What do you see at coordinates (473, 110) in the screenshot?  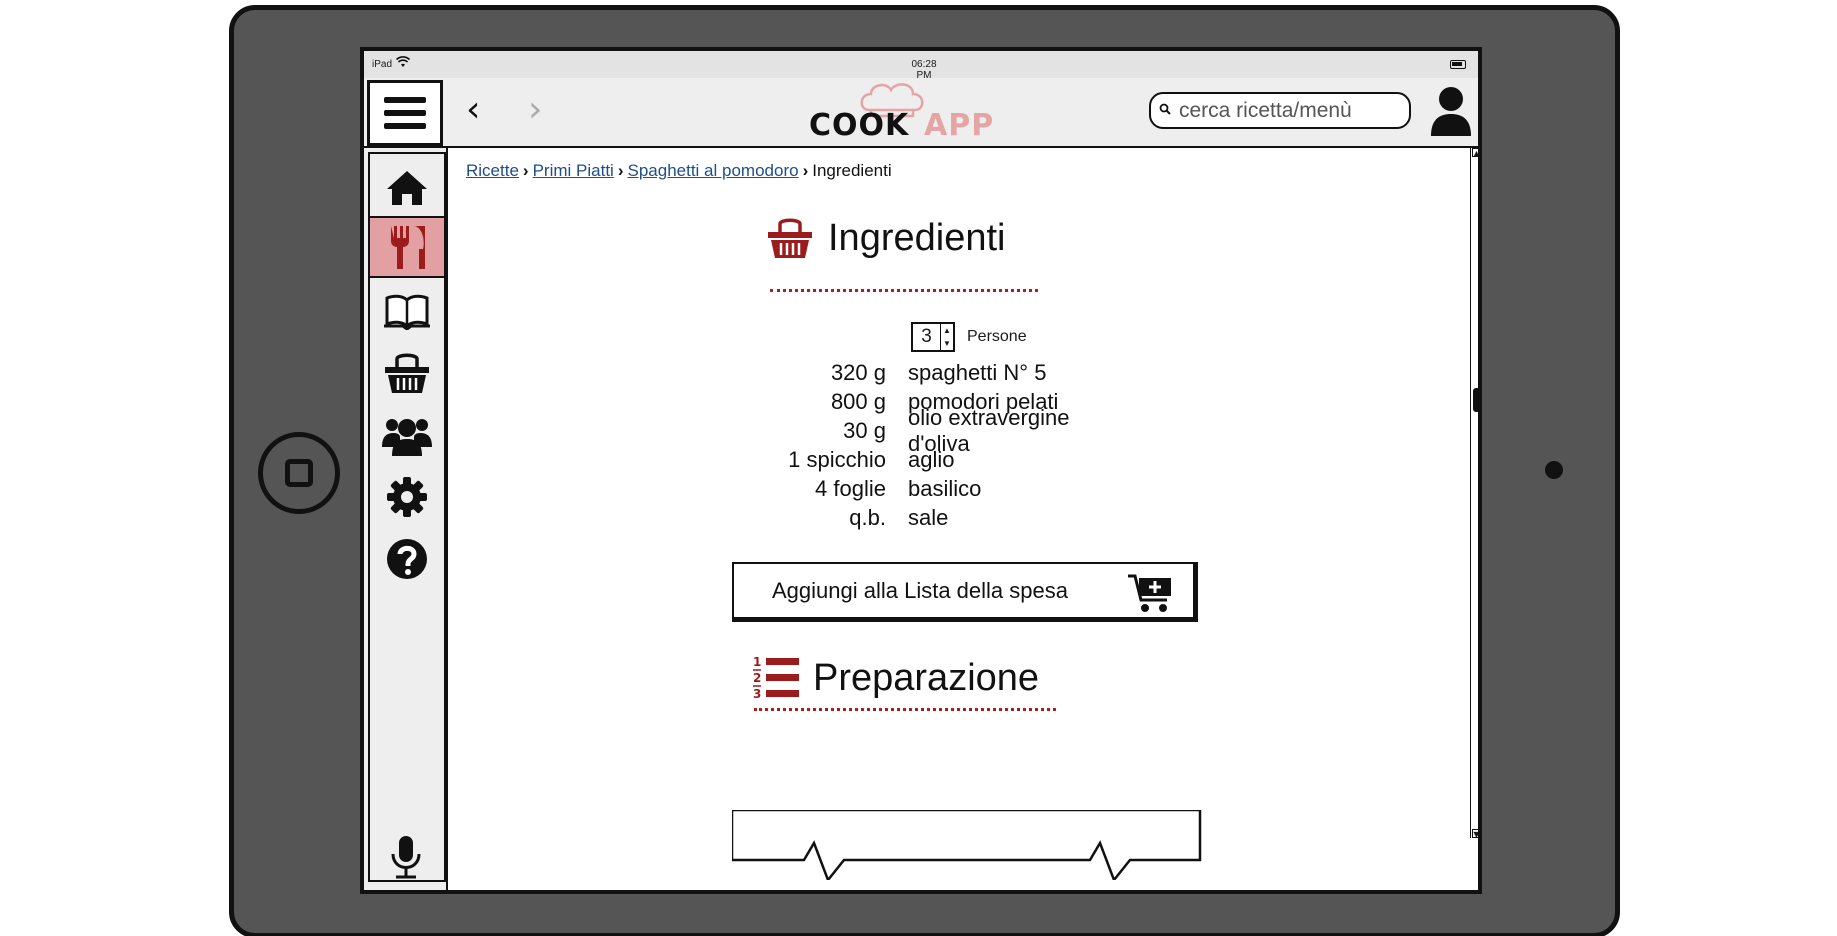 I see `back-arrow-icon: ‹` at bounding box center [473, 110].